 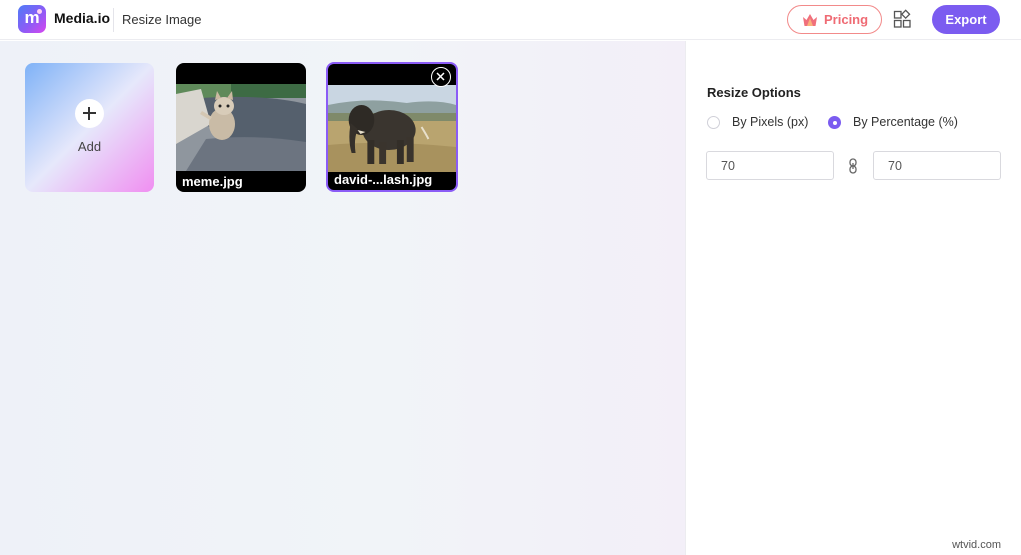 I want to click on width-percentage-input, so click(x=770, y=165).